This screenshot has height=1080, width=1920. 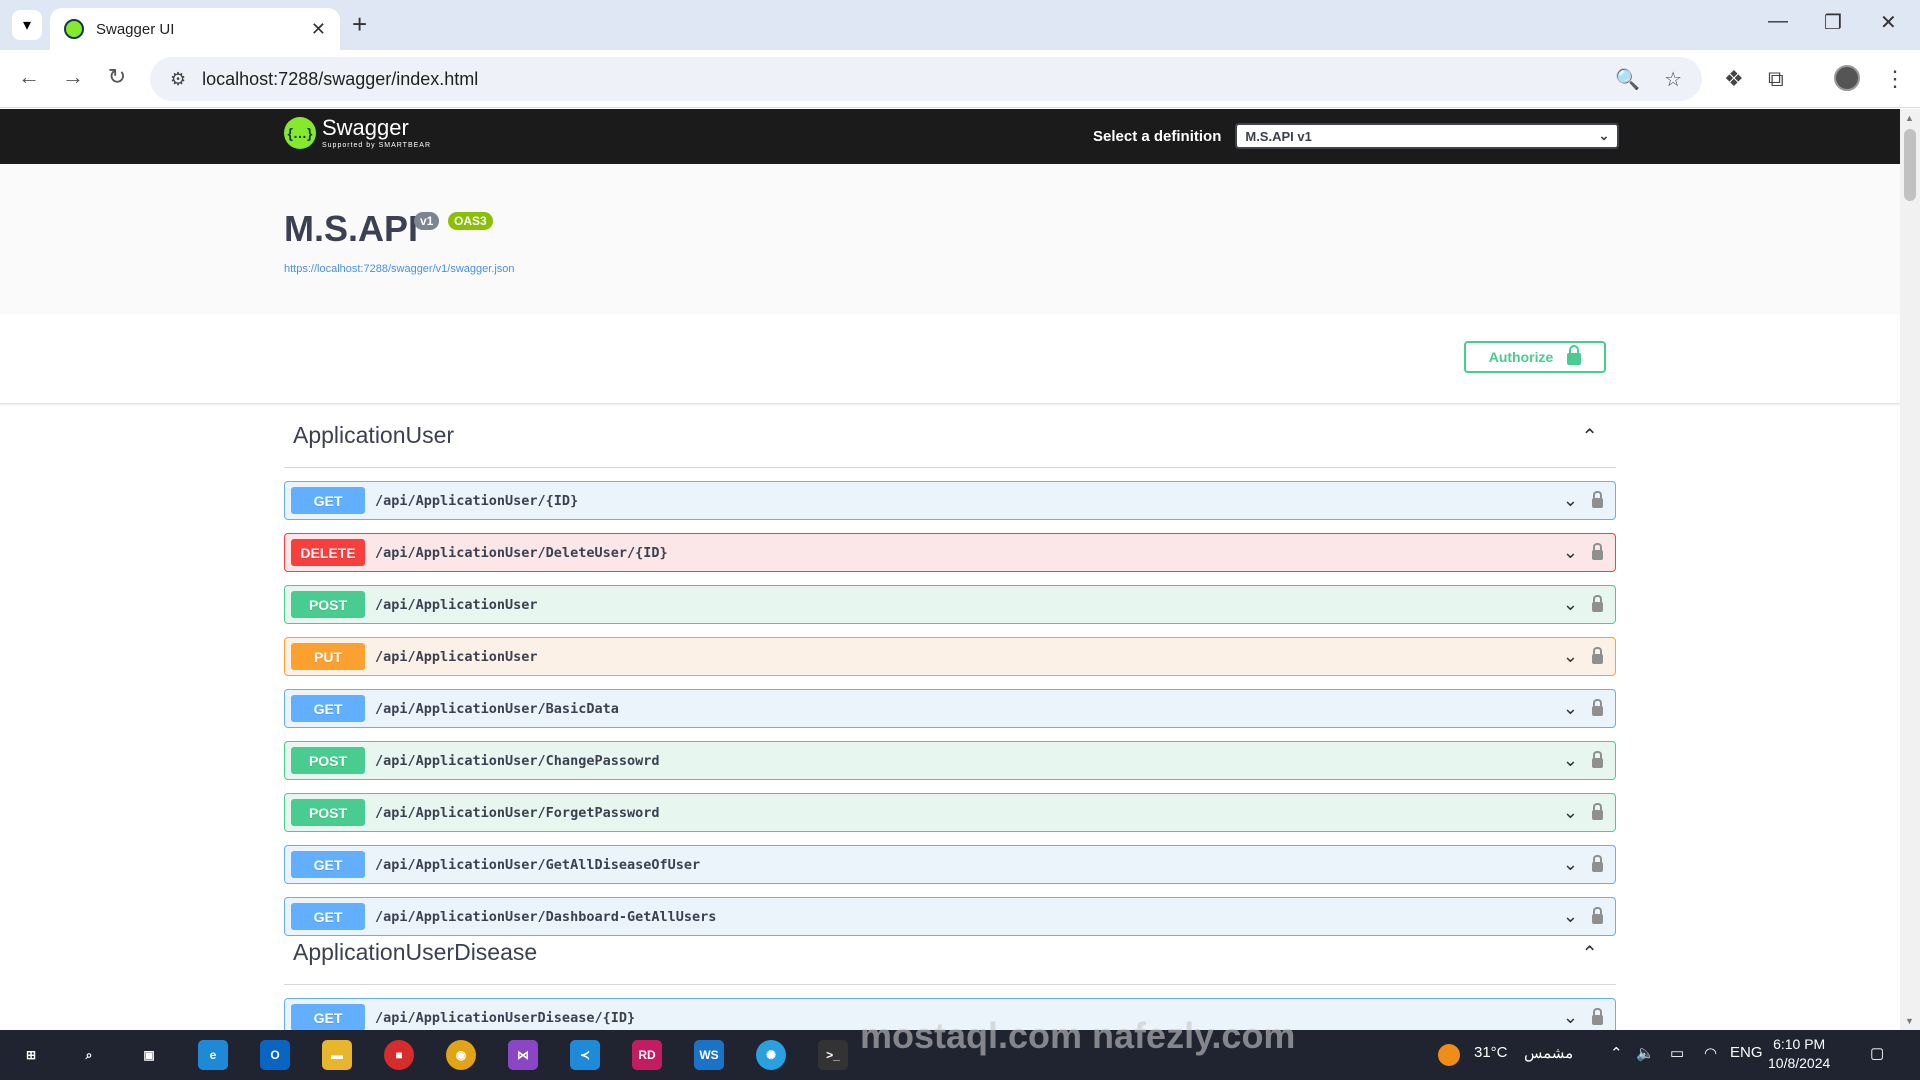 What do you see at coordinates (647, 1055) in the screenshot?
I see `rider-icon: RD` at bounding box center [647, 1055].